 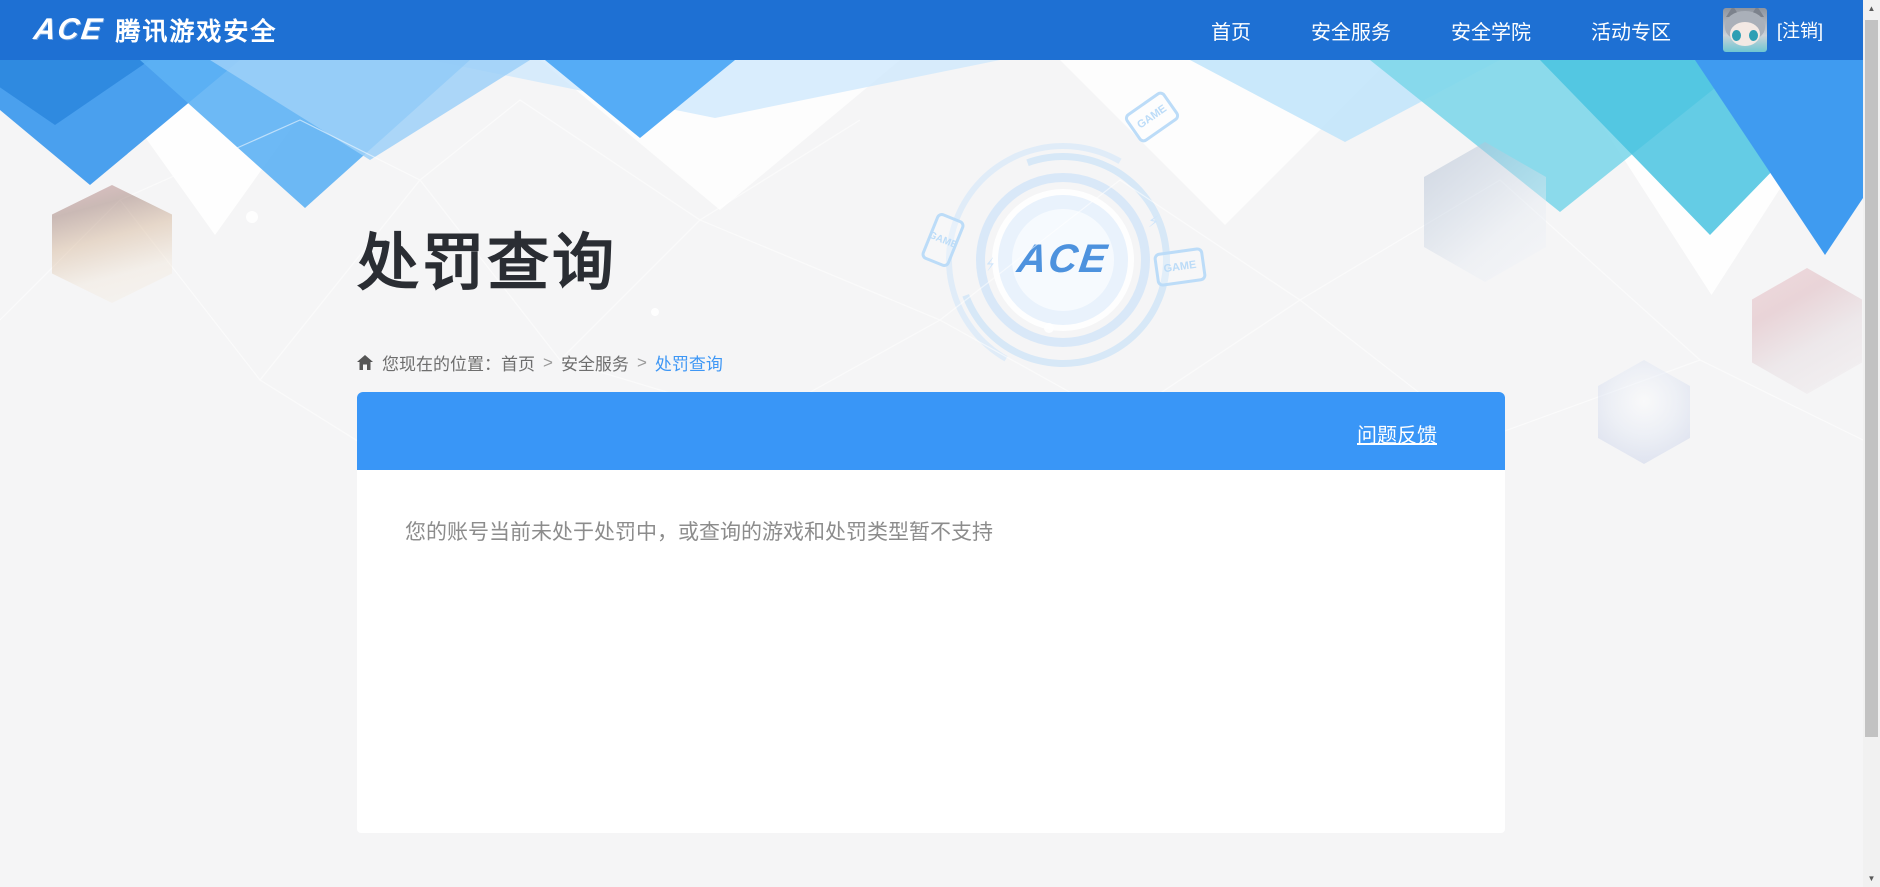 I want to click on user-avatar, so click(x=1744, y=30).